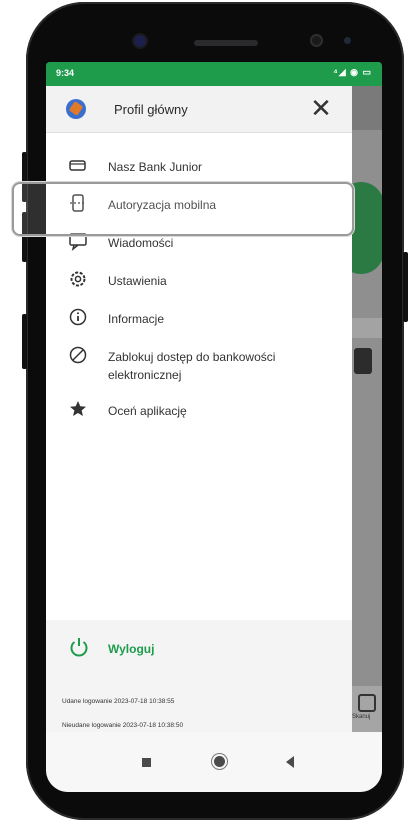  What do you see at coordinates (65, 73) in the screenshot?
I see `status-time: 9:34` at bounding box center [65, 73].